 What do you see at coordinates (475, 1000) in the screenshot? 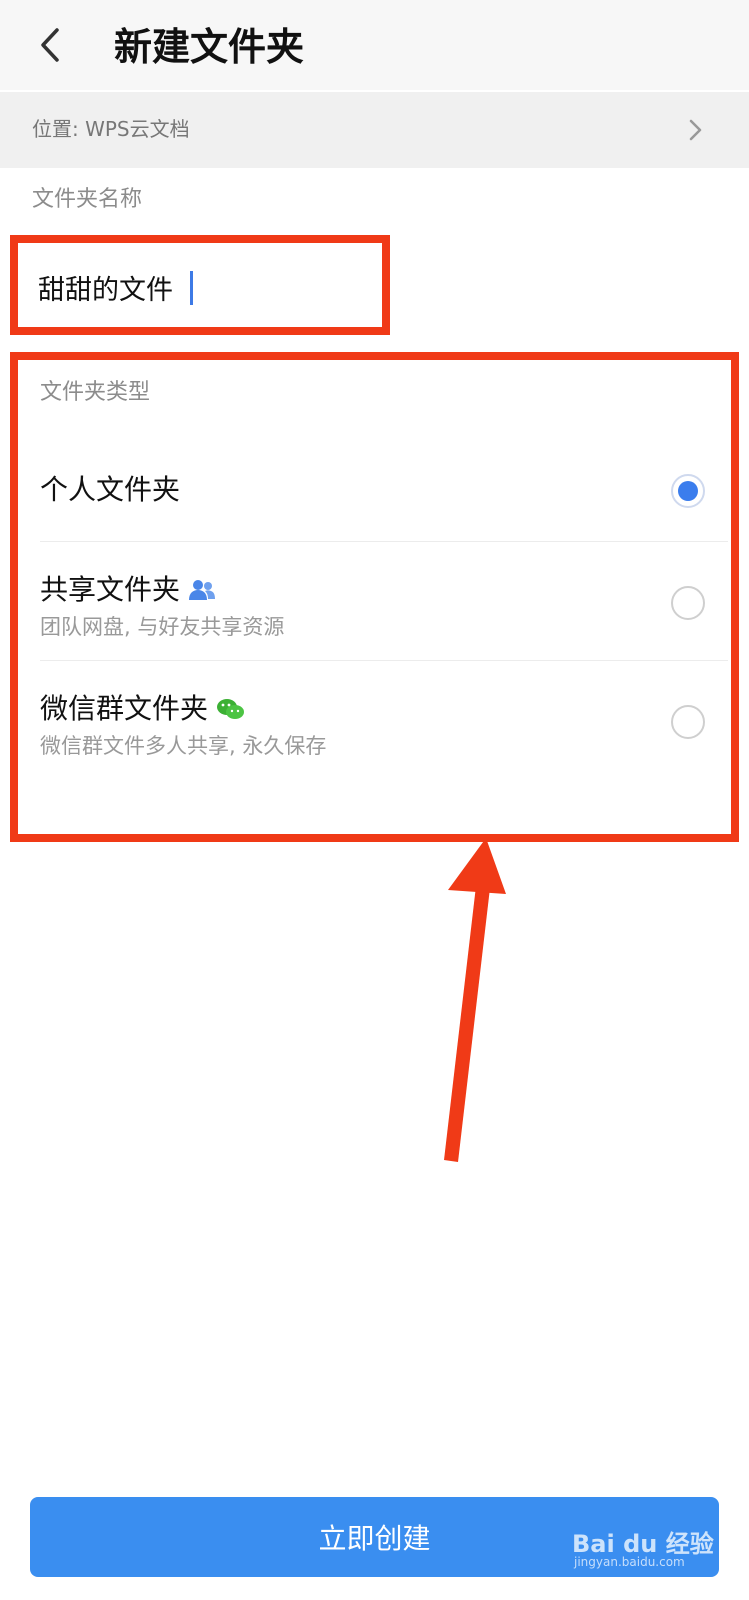
I see `annotation-arrow` at bounding box center [475, 1000].